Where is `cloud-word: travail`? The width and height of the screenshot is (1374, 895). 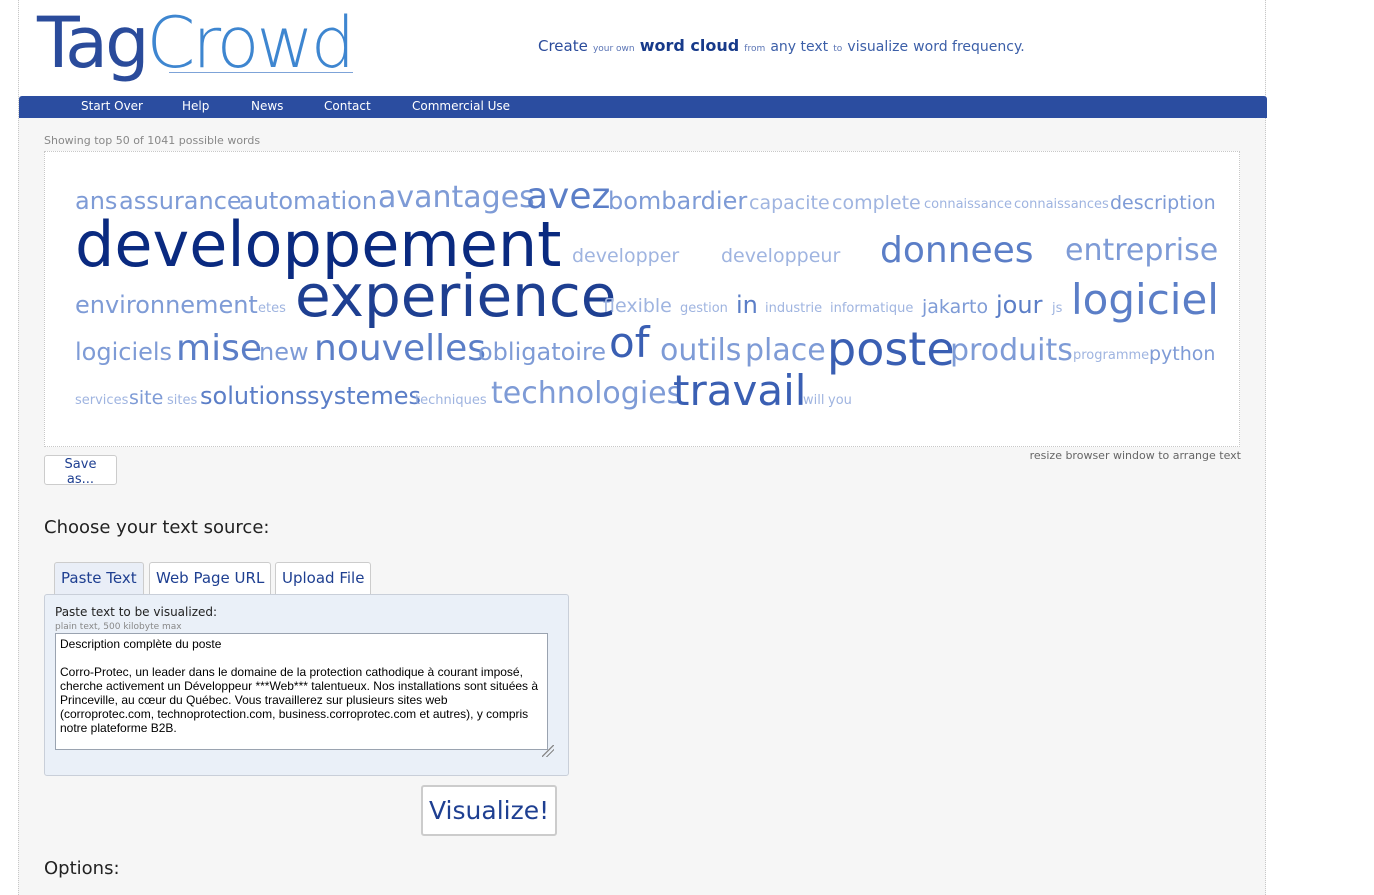 cloud-word: travail is located at coordinates (739, 391).